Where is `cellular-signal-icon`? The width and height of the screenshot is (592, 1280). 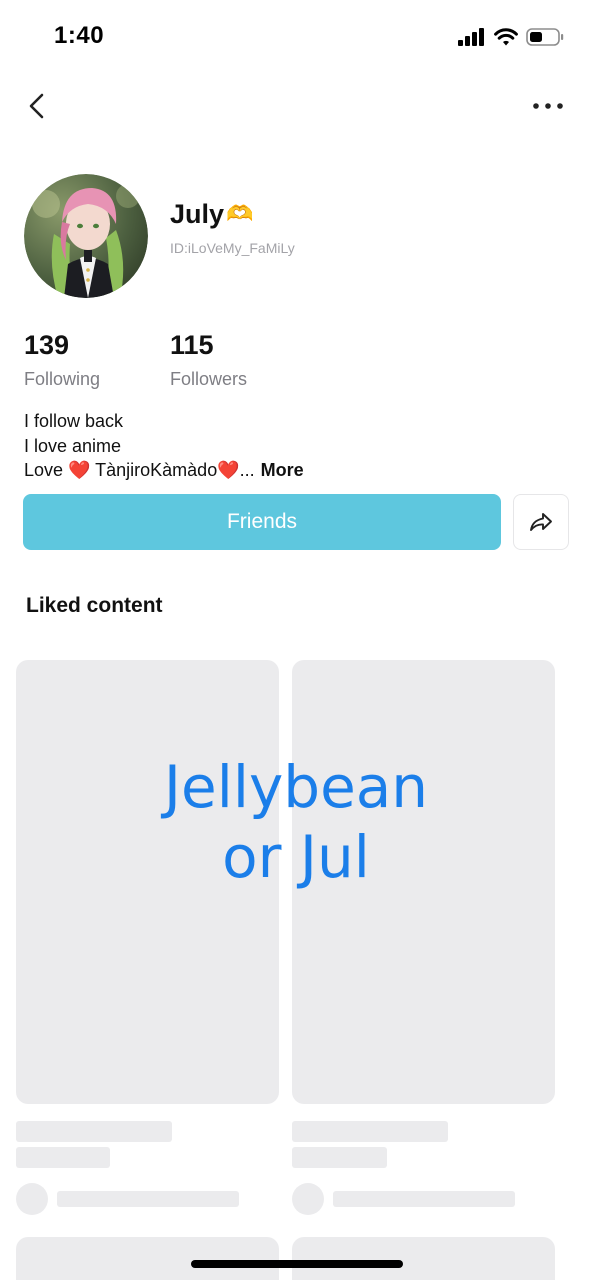
cellular-signal-icon is located at coordinates (472, 37).